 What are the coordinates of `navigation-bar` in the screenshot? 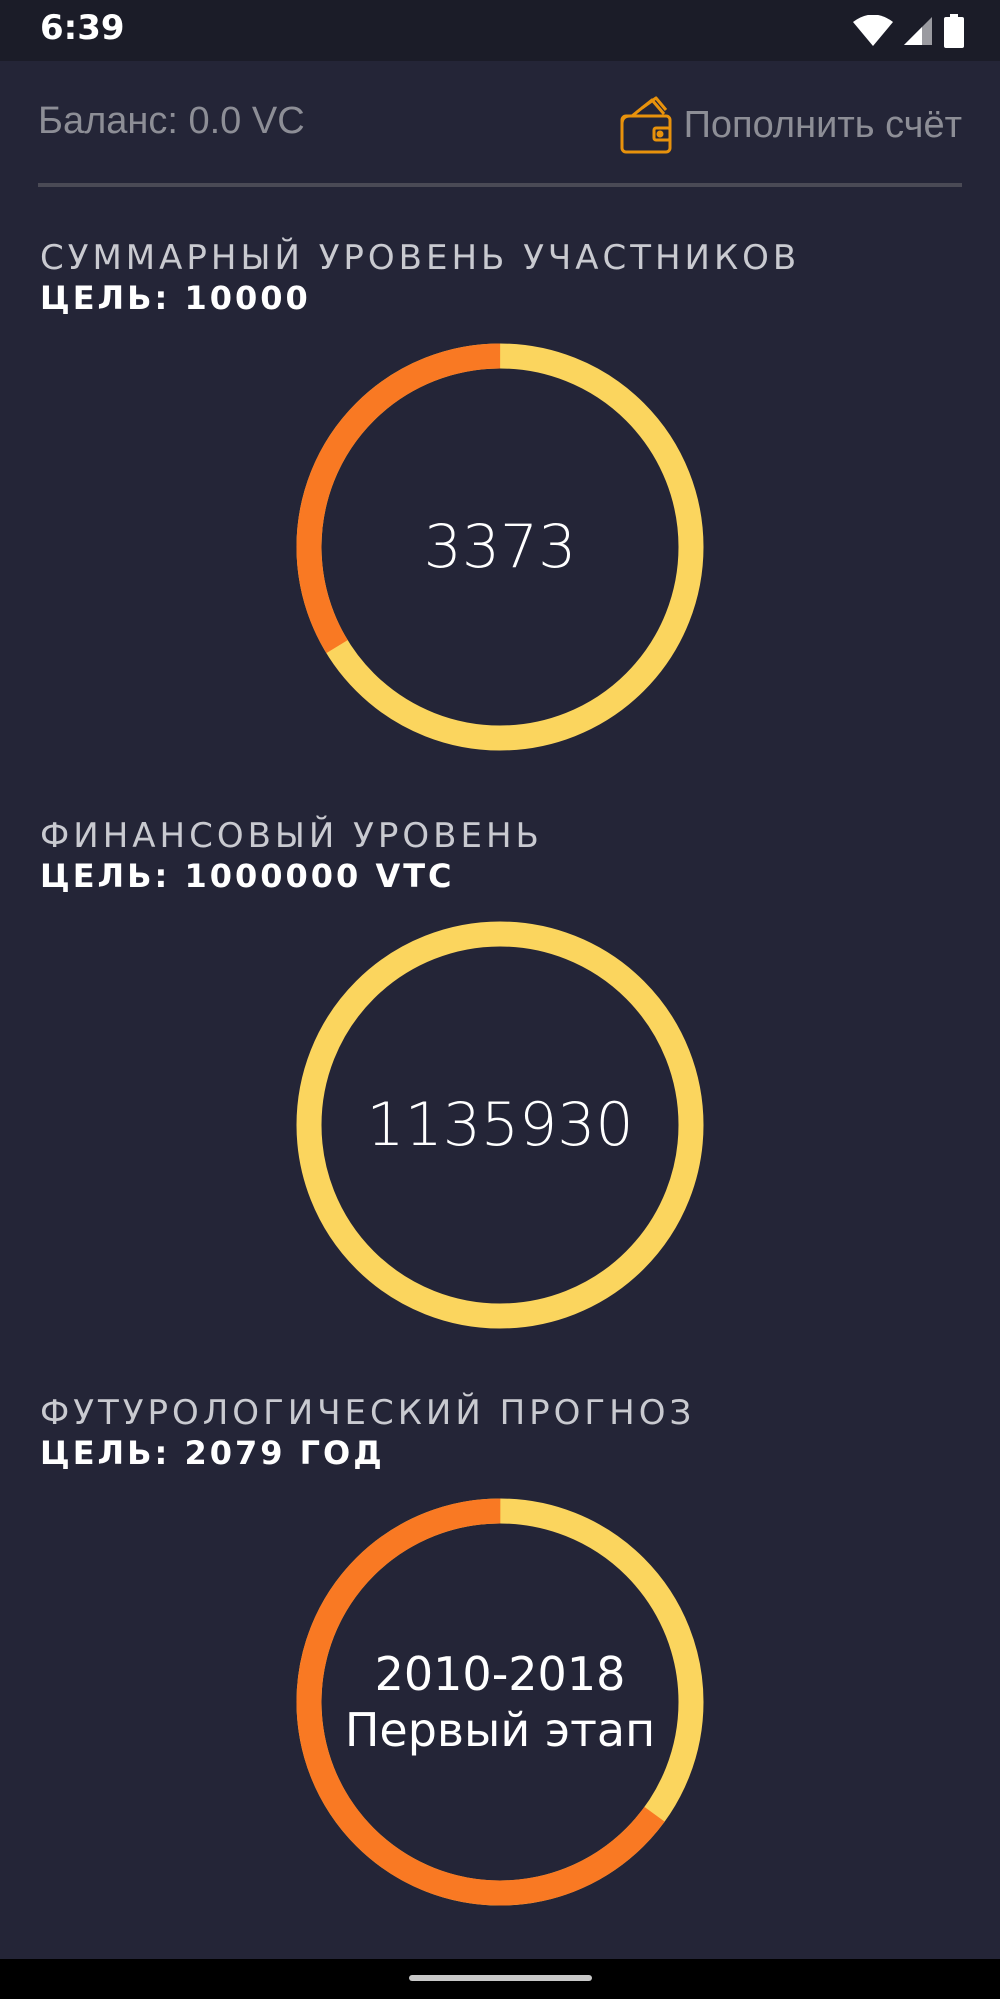 It's located at (500, 1979).